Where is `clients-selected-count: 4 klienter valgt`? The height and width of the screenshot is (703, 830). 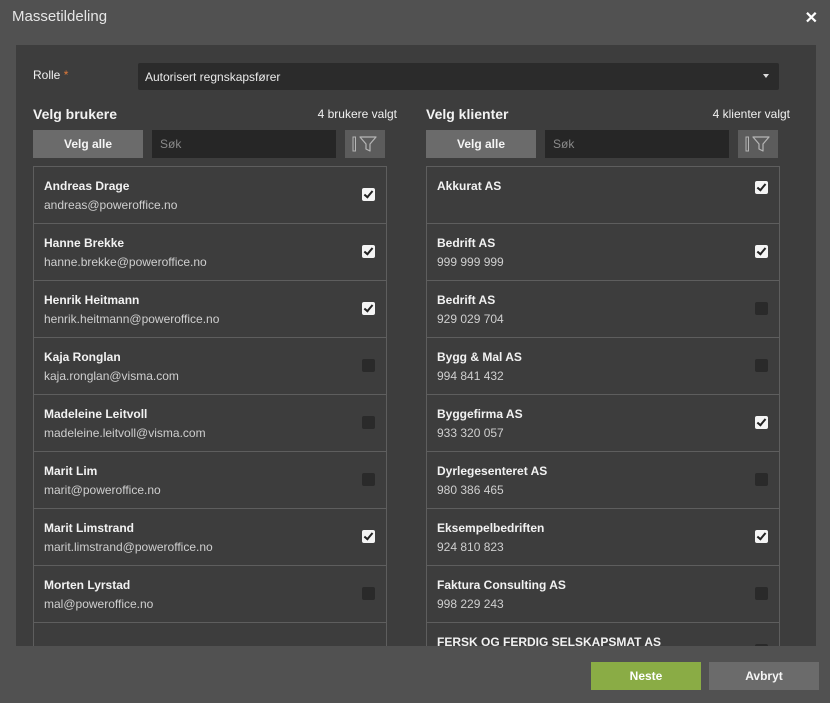 clients-selected-count: 4 klienter valgt is located at coordinates (751, 114).